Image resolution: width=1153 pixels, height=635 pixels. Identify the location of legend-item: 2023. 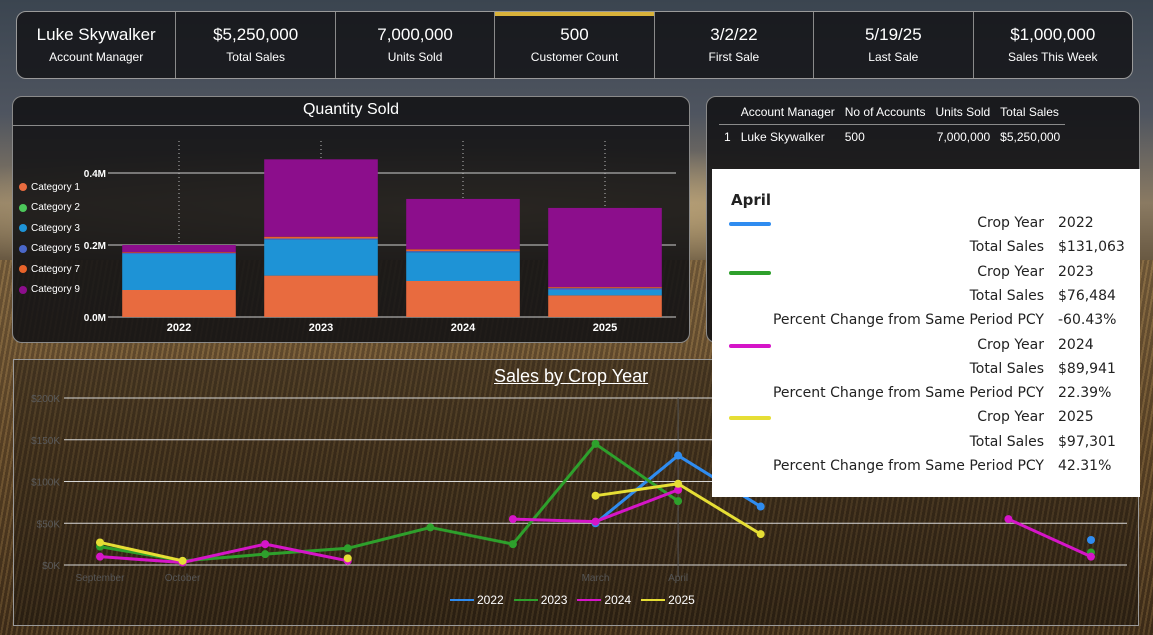
(540, 600).